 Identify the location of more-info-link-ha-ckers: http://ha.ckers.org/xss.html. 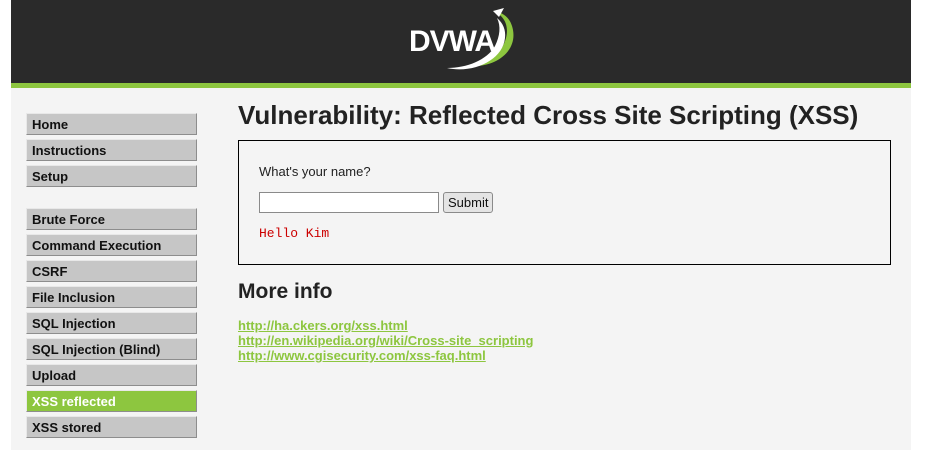
(323, 325).